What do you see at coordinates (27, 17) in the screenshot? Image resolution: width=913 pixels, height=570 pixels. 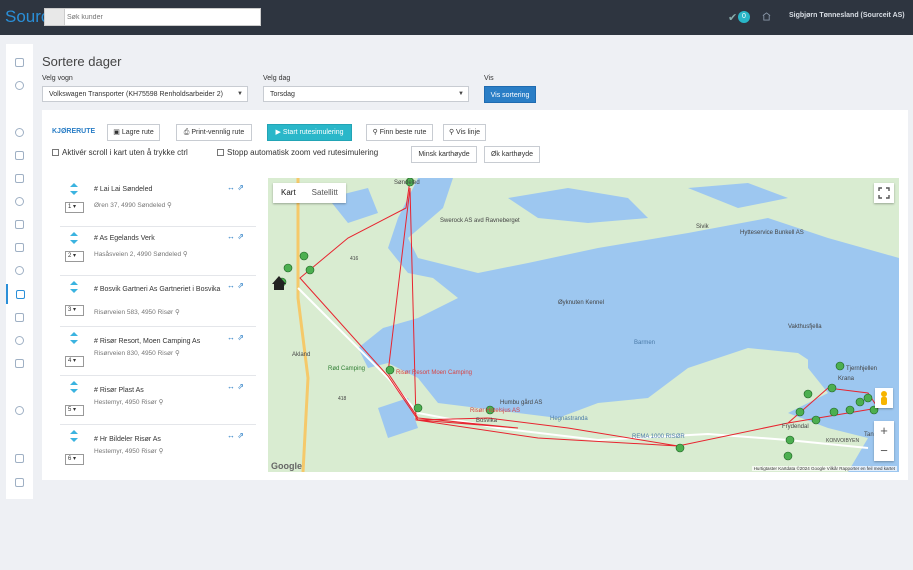 I see `brand-logo: Sourc` at bounding box center [27, 17].